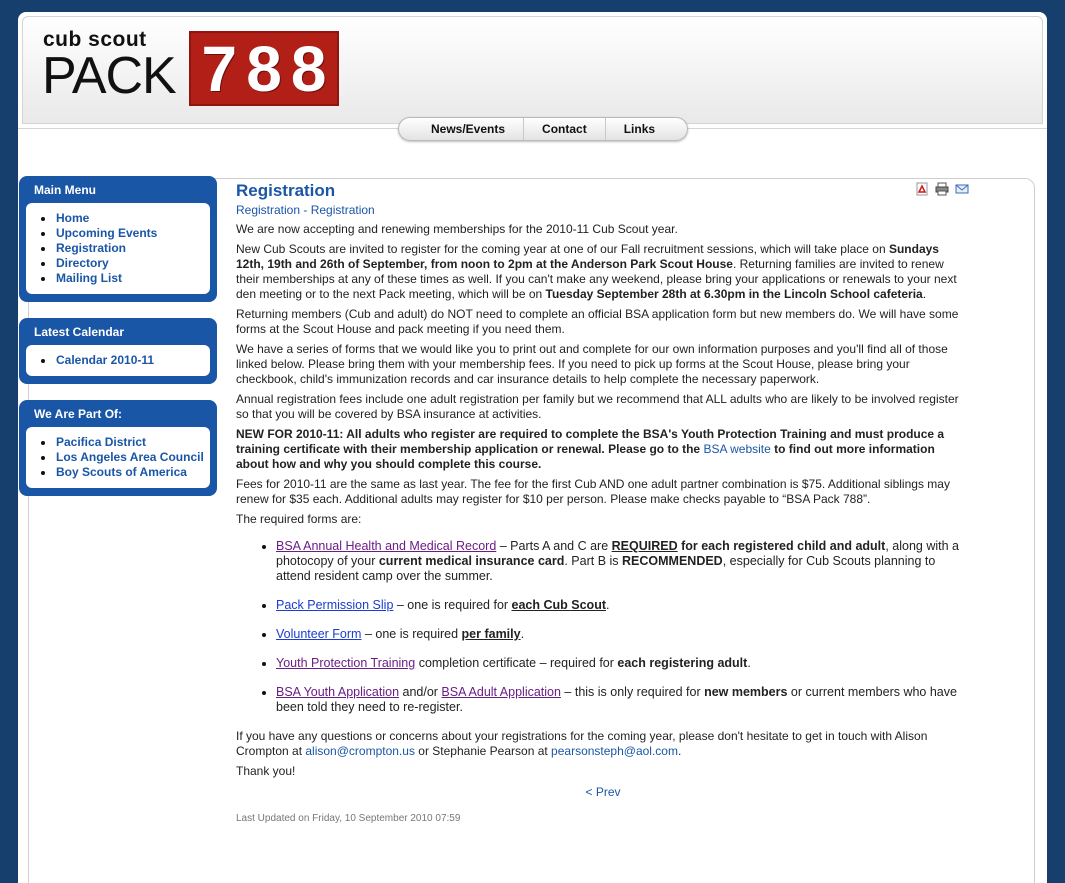 Image resolution: width=1065 pixels, height=883 pixels. I want to click on menu-link: Directory, so click(82, 263).